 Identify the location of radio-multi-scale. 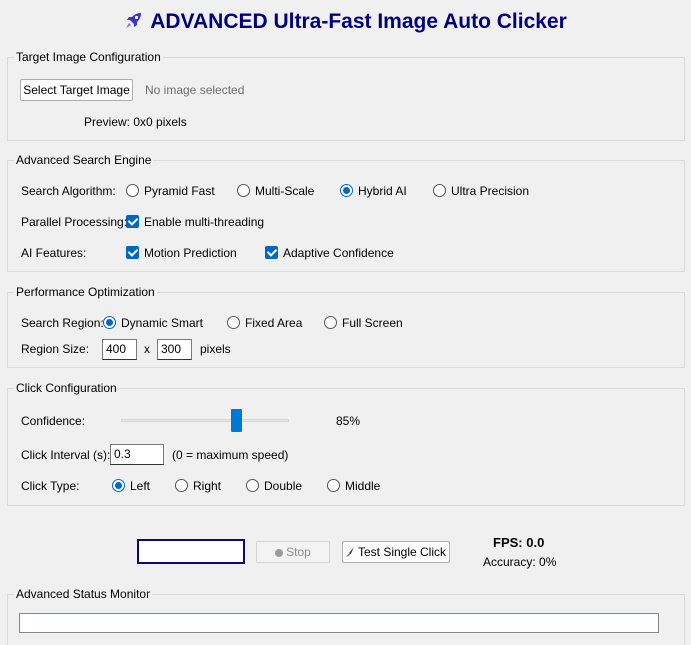
(243, 190).